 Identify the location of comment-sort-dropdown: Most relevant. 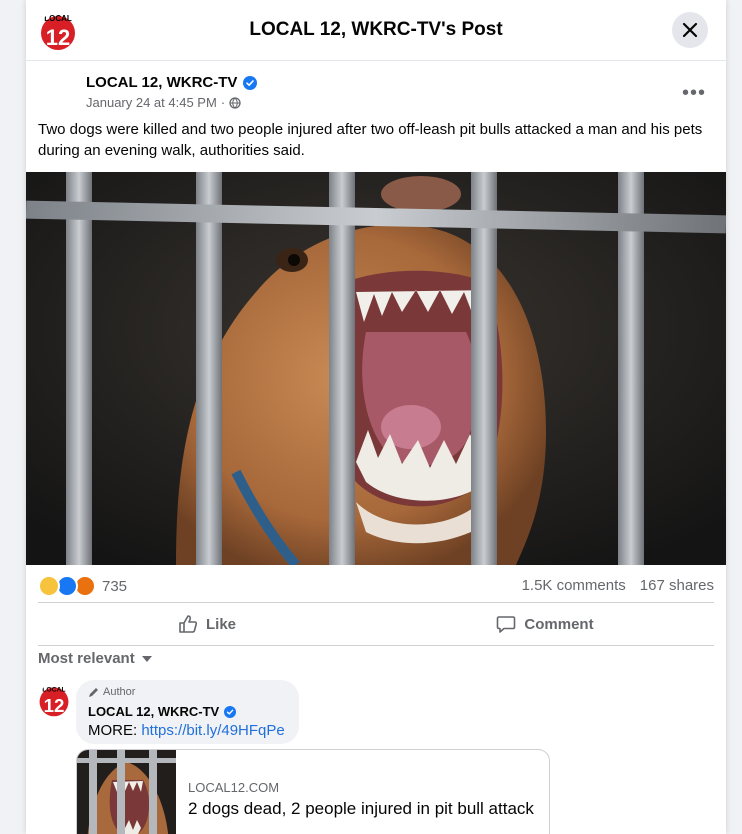
(95, 658).